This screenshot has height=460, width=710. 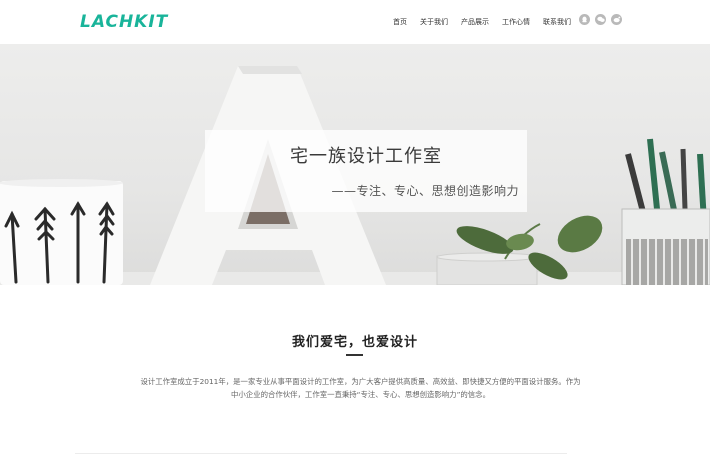 What do you see at coordinates (425, 191) in the screenshot?
I see `hero-subtitle: ——专注、专心、思想创造影响力` at bounding box center [425, 191].